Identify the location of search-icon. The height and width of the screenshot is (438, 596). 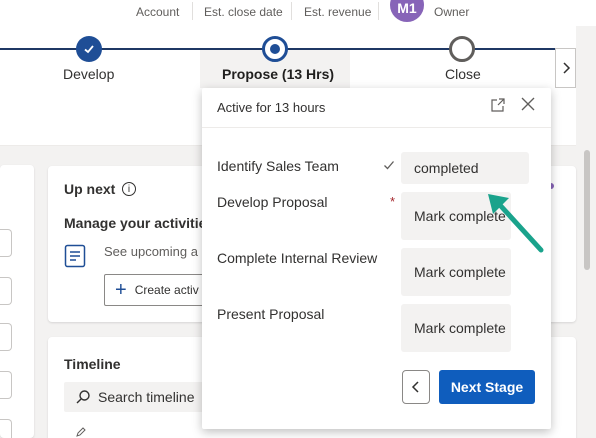
(83, 397).